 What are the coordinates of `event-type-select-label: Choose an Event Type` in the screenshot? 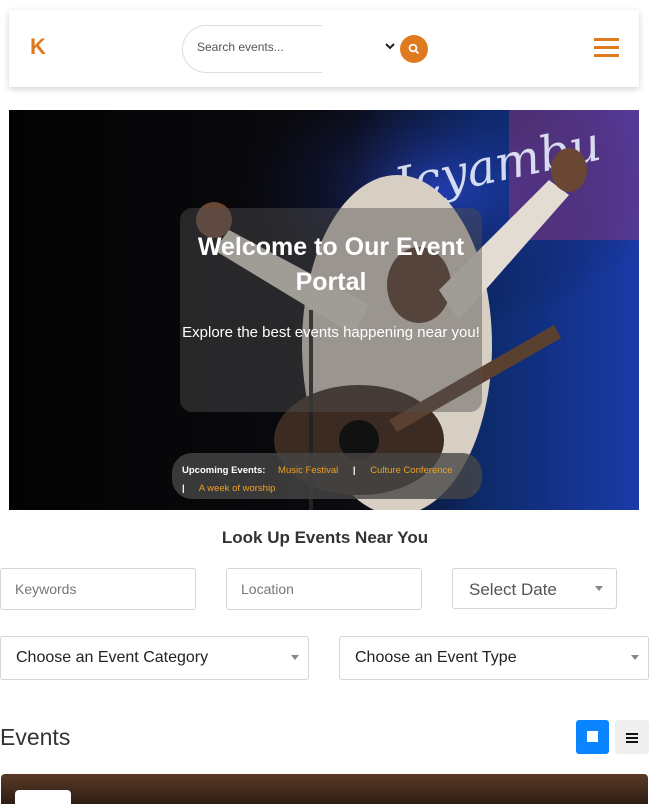 It's located at (436, 657).